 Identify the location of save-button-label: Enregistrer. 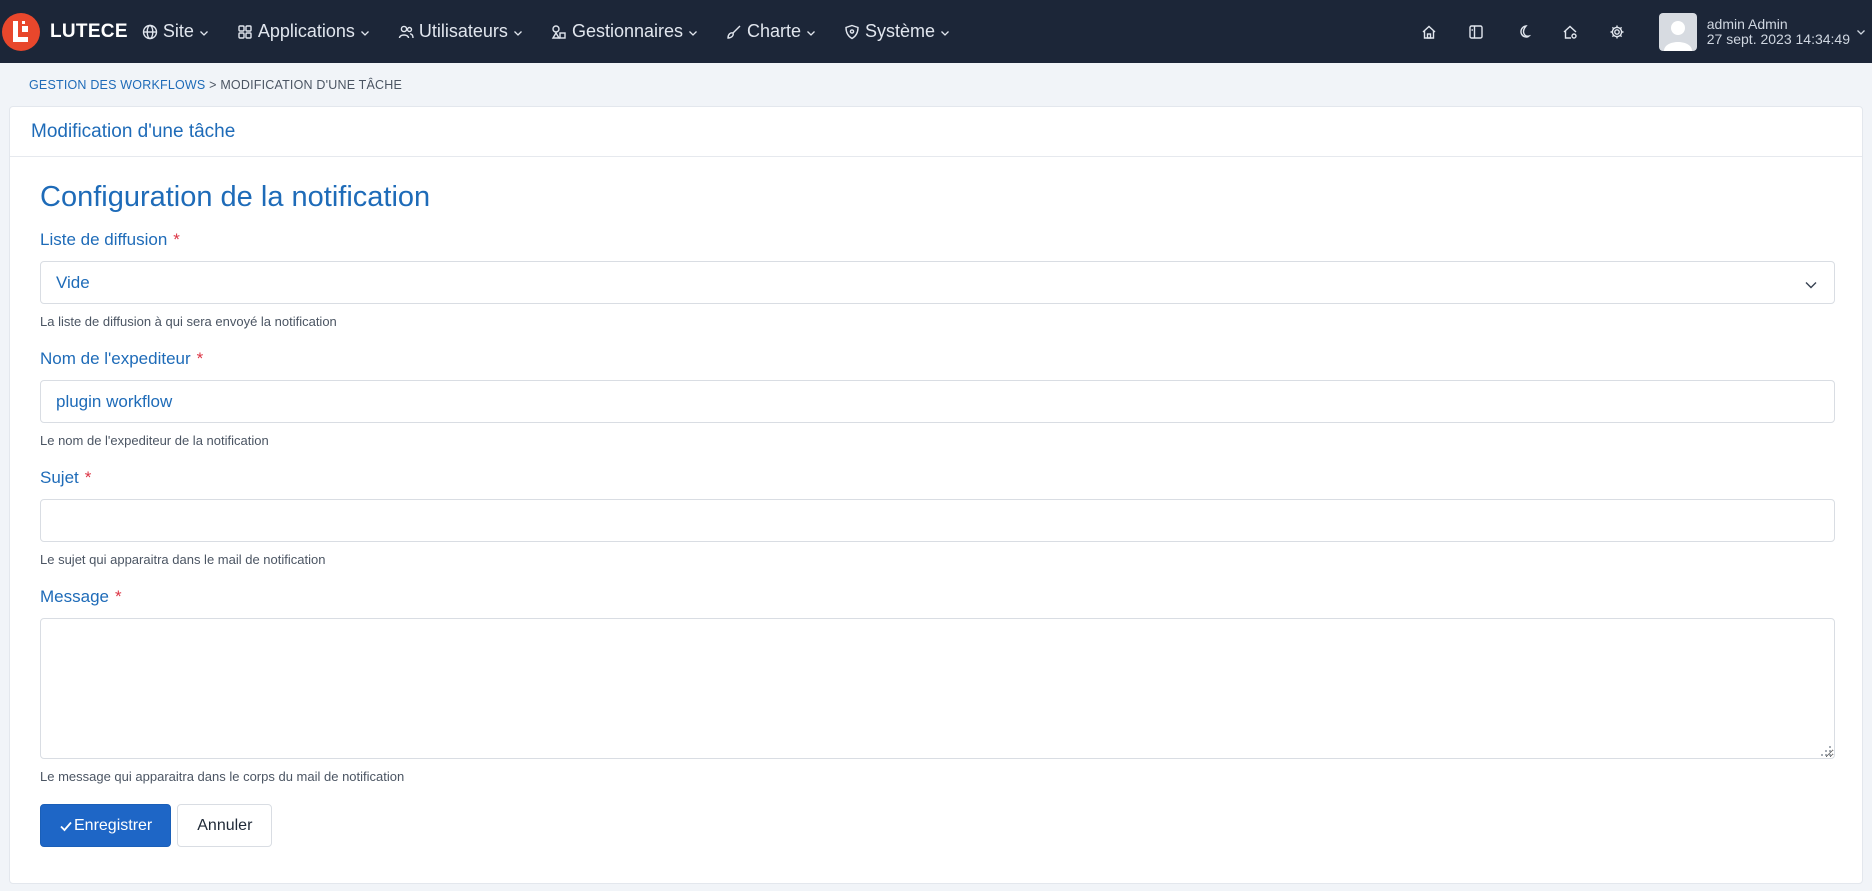
(113, 825).